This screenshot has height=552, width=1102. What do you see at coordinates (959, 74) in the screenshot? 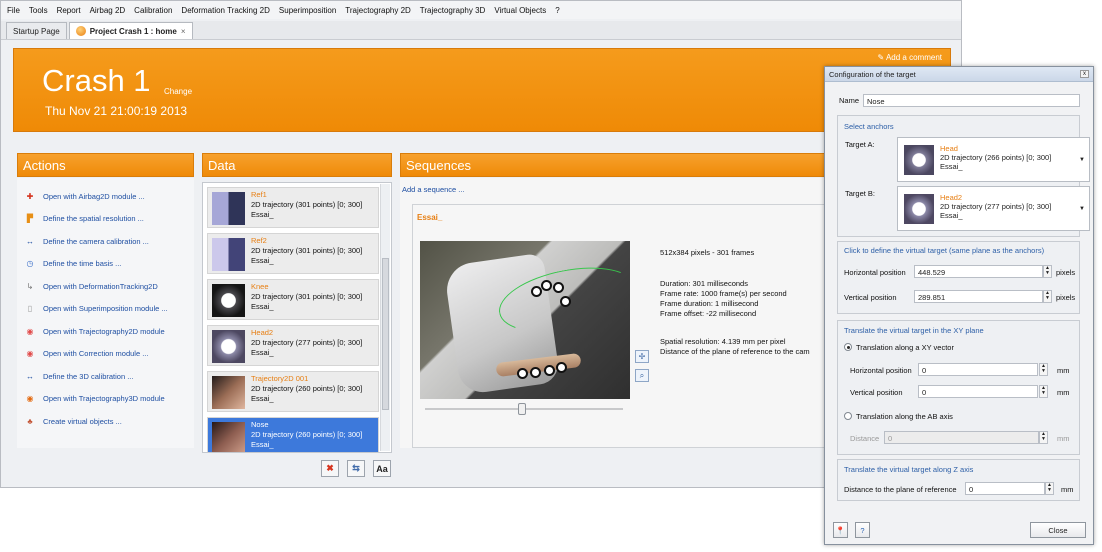
I see `dialog-title: Configuration of the target` at bounding box center [959, 74].